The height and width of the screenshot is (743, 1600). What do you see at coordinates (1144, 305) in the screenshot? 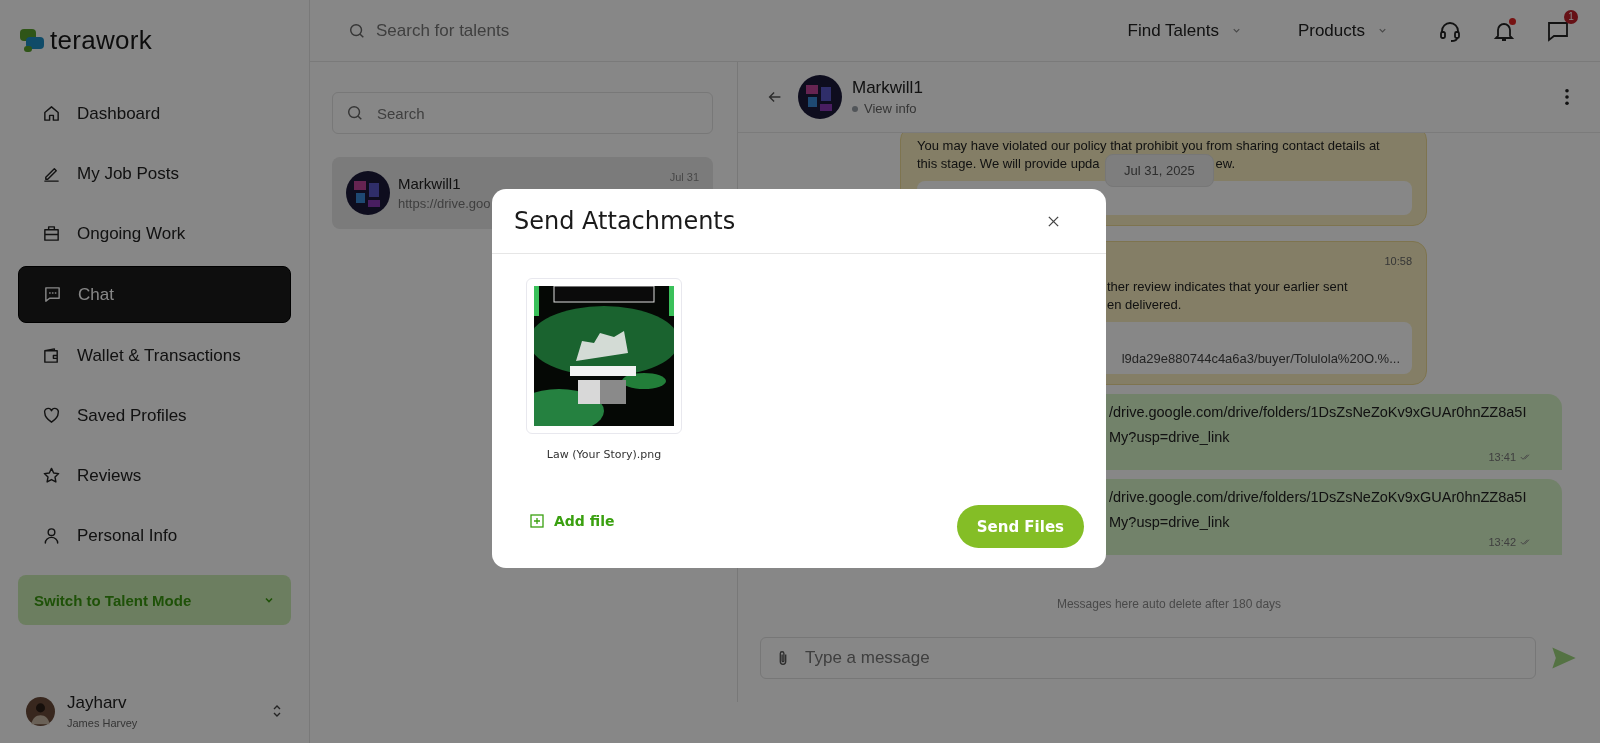
I see `message-text: en delivered.` at bounding box center [1144, 305].